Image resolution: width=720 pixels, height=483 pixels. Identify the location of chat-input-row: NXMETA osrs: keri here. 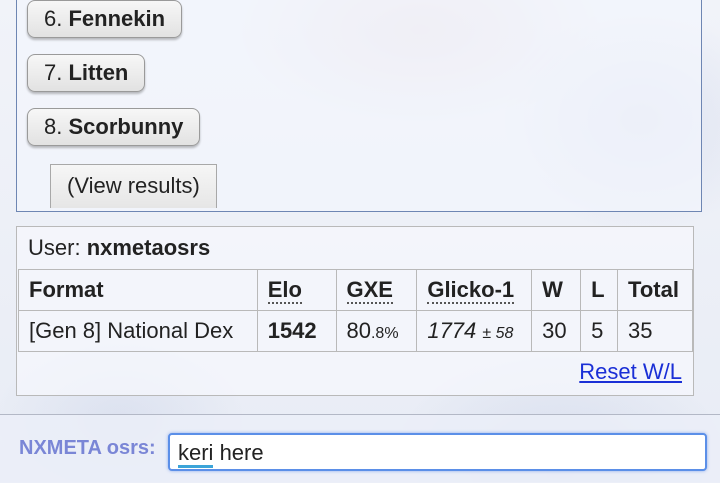
(360, 448).